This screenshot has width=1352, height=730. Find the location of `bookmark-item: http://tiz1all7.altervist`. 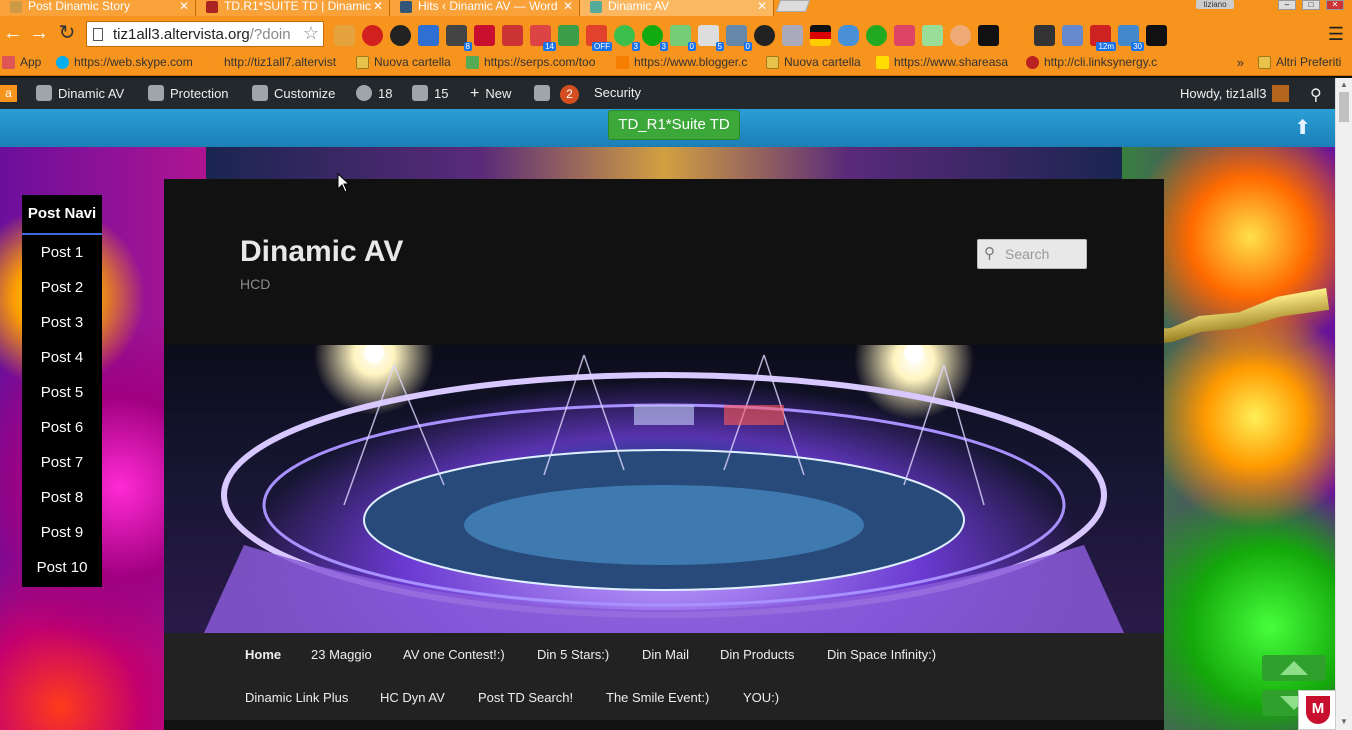

bookmark-item: http://tiz1all7.altervist is located at coordinates (271, 62).